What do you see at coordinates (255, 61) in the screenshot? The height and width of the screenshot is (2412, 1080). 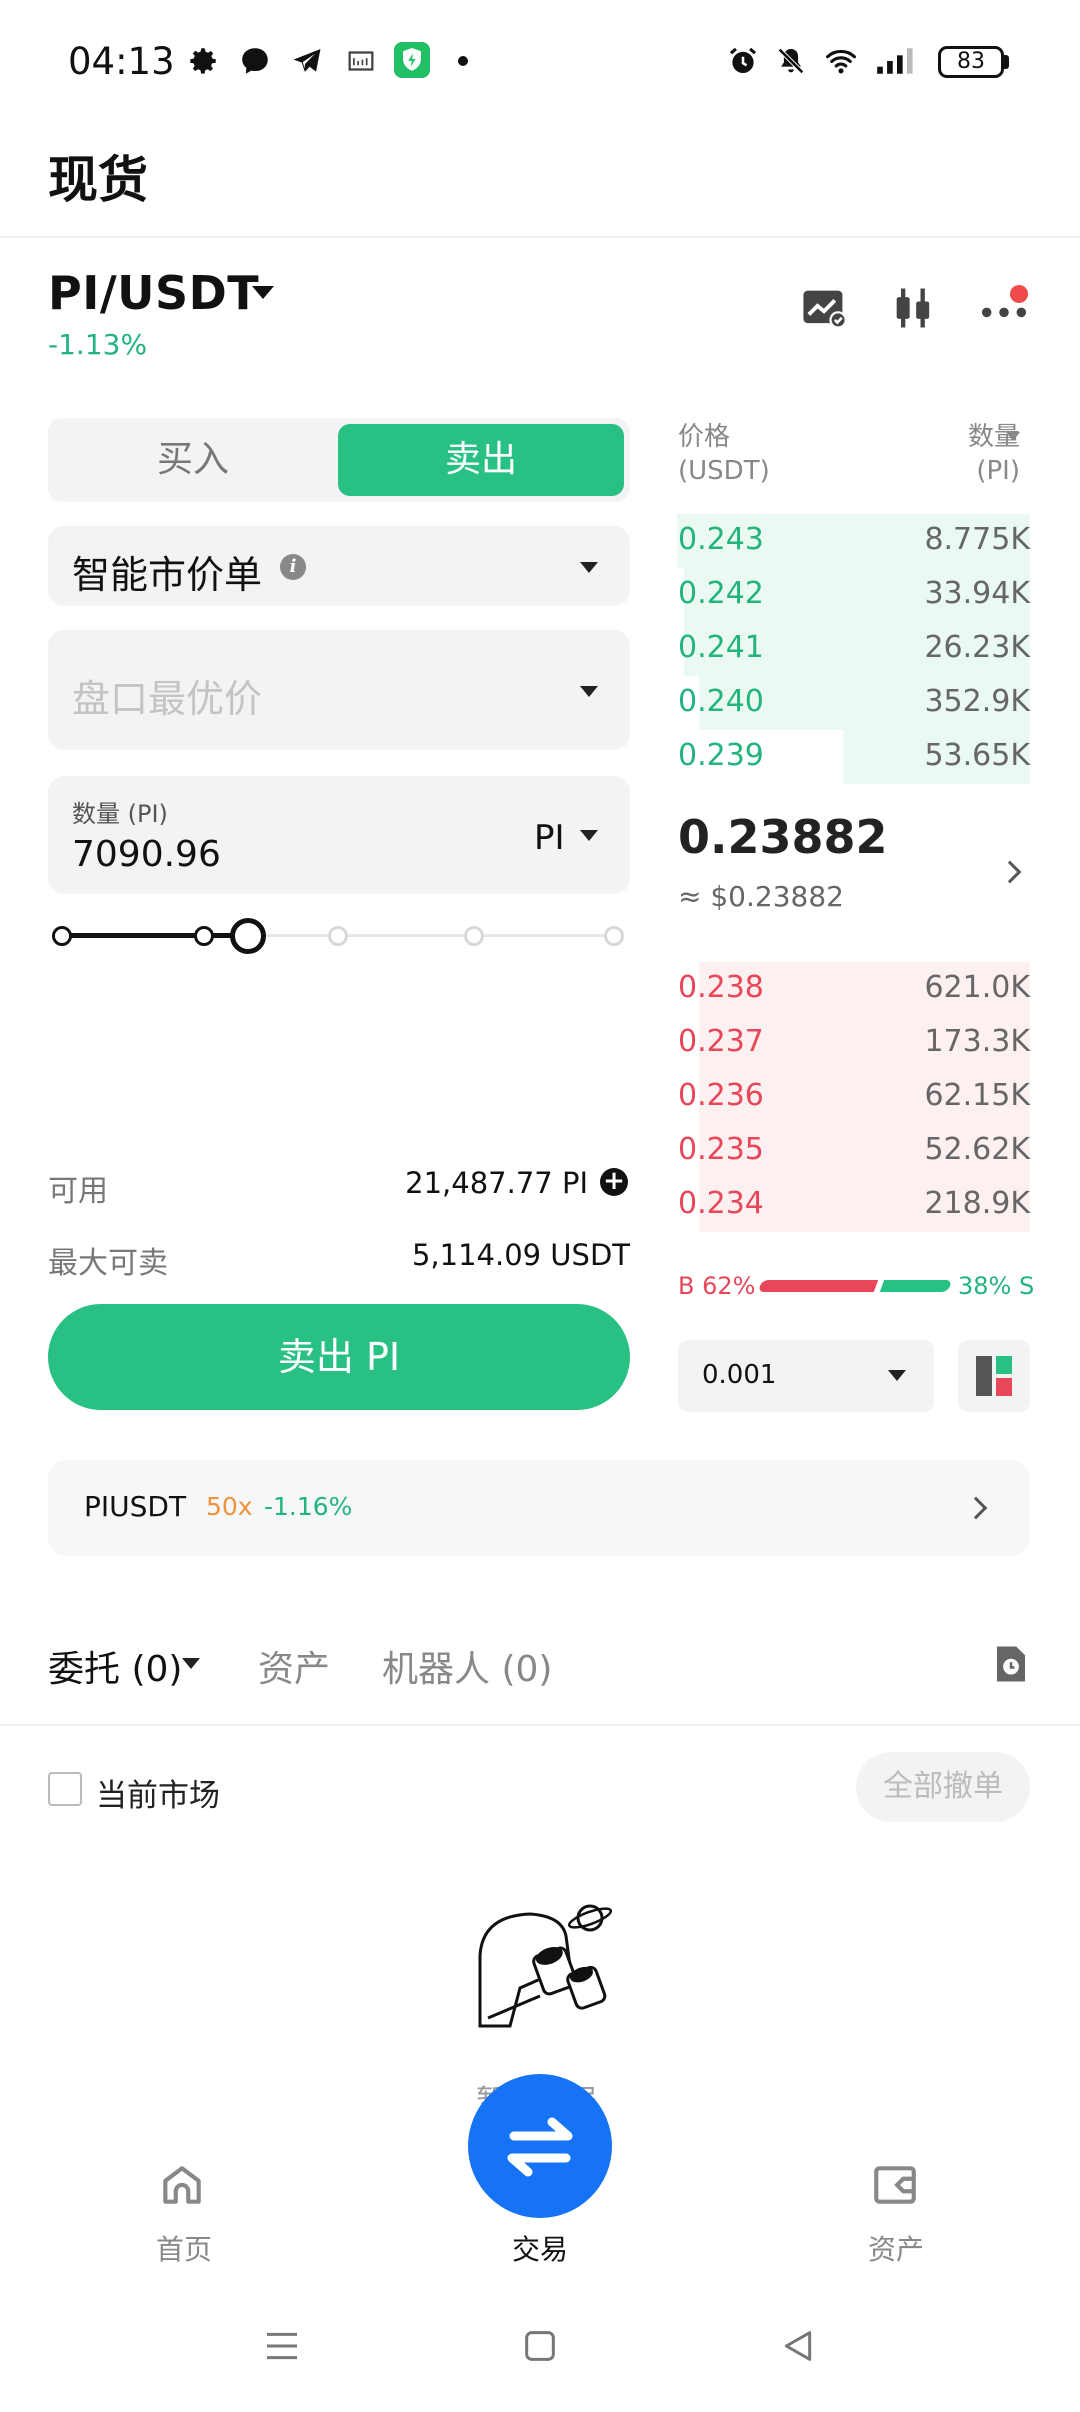 I see `messenger-icon` at bounding box center [255, 61].